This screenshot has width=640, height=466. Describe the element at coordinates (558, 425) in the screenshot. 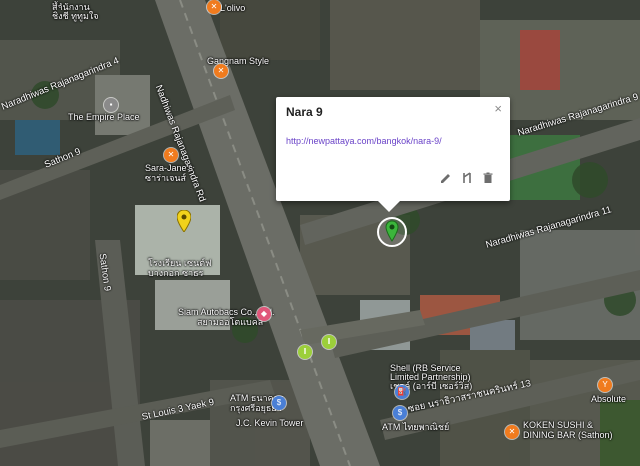

I see `place-label-koken-1: KOKEN SUSHI &` at that location.